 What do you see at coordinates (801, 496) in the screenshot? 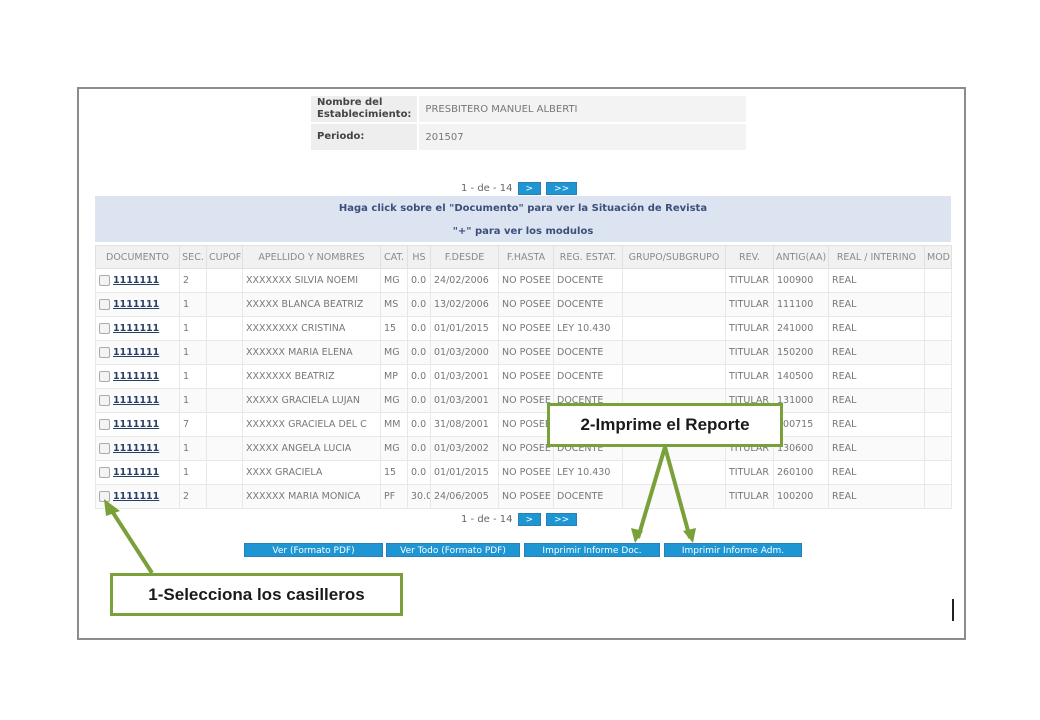
I see `seniority-cell: 100200` at bounding box center [801, 496].